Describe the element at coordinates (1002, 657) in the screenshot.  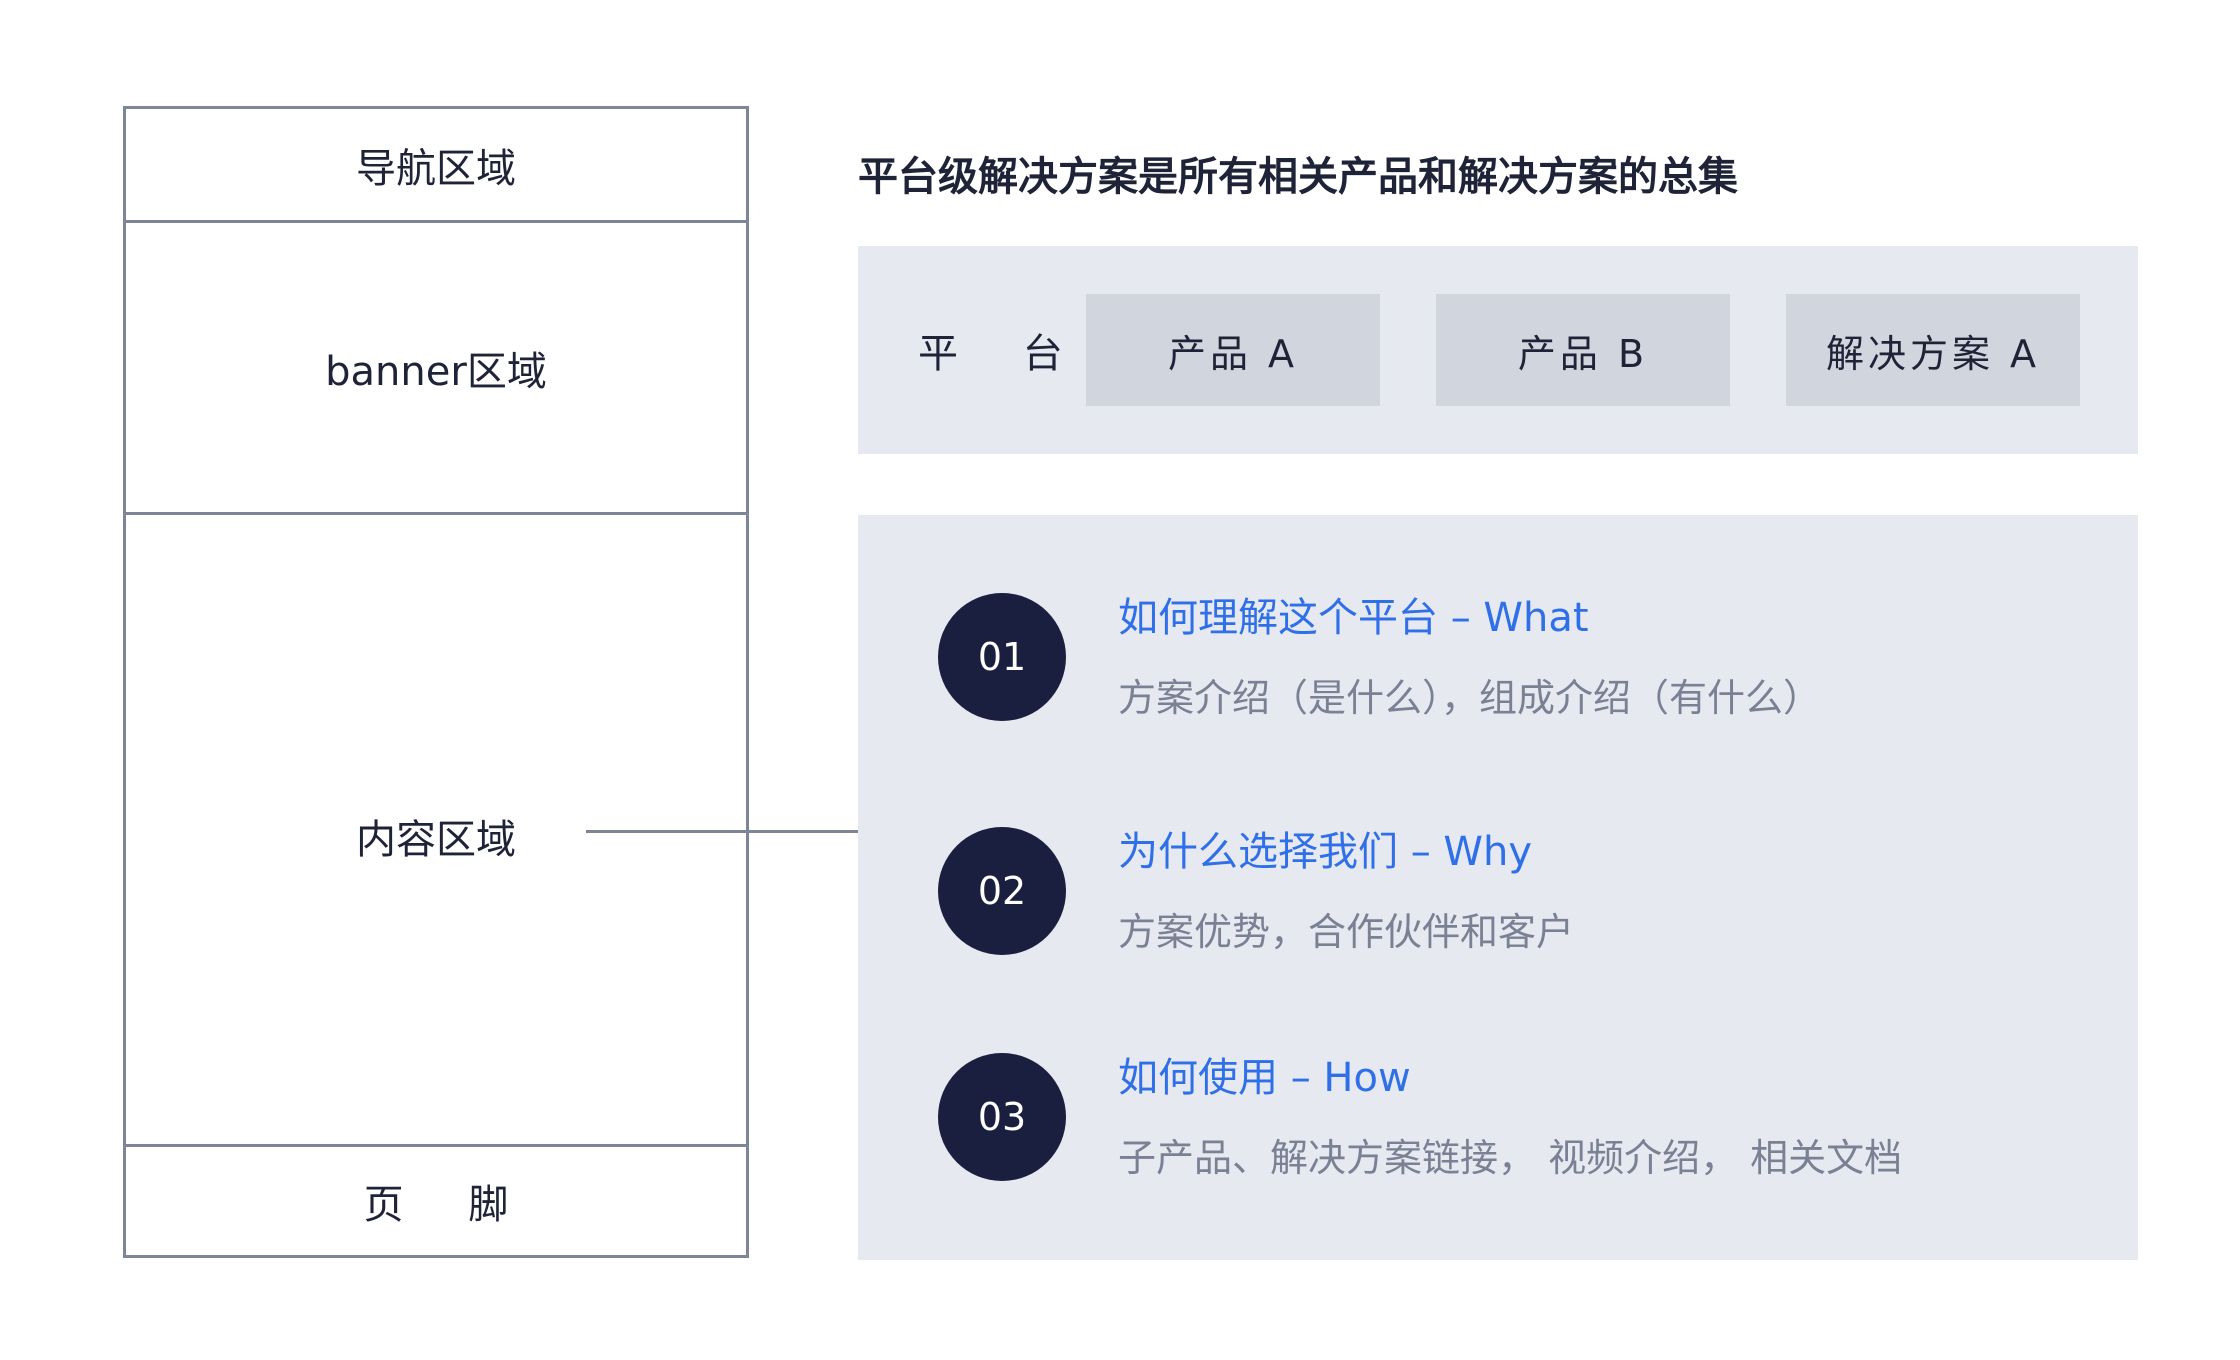
I see `number-badge: 01` at that location.